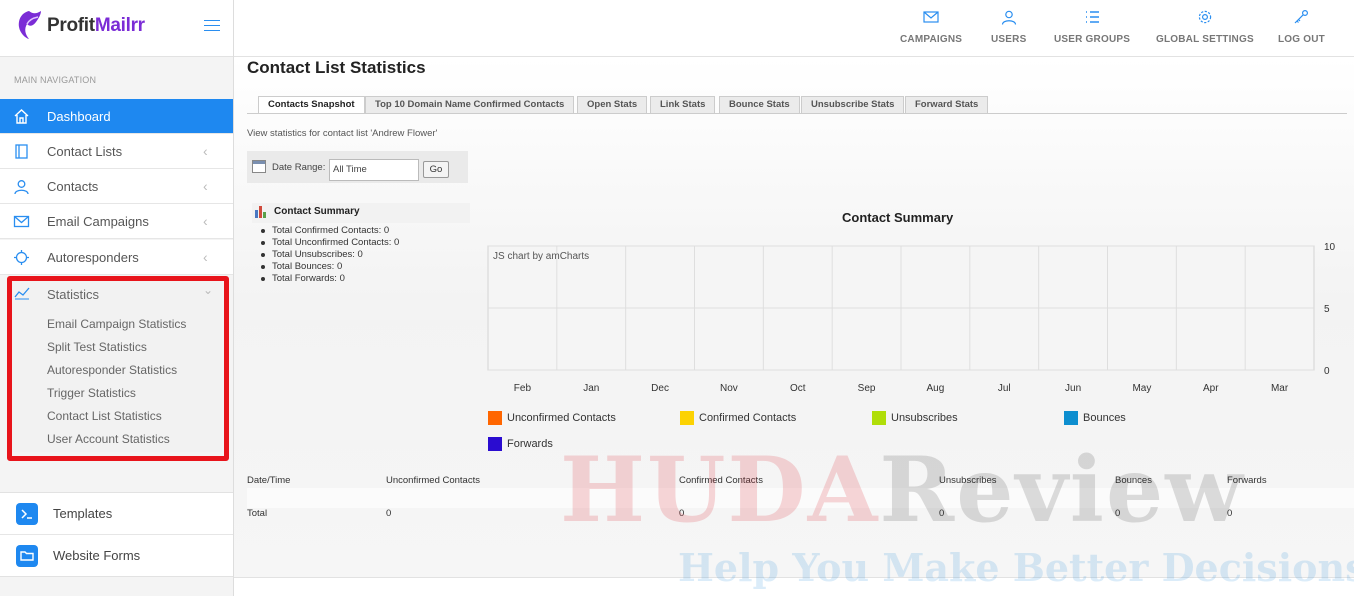 This screenshot has height=596, width=1354. What do you see at coordinates (800, 498) in the screenshot?
I see `table-row` at bounding box center [800, 498].